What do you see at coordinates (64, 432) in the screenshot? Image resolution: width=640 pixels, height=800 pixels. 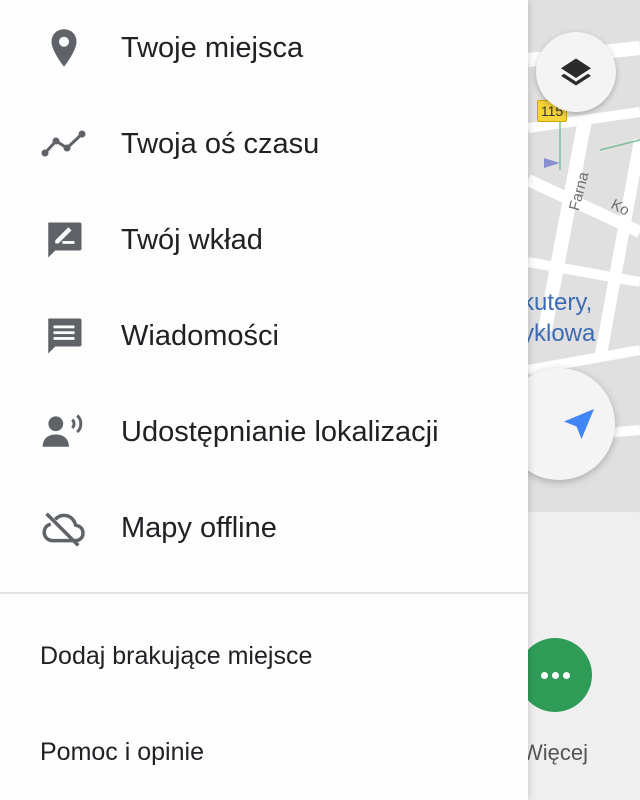 I see `location-sharing-icon` at bounding box center [64, 432].